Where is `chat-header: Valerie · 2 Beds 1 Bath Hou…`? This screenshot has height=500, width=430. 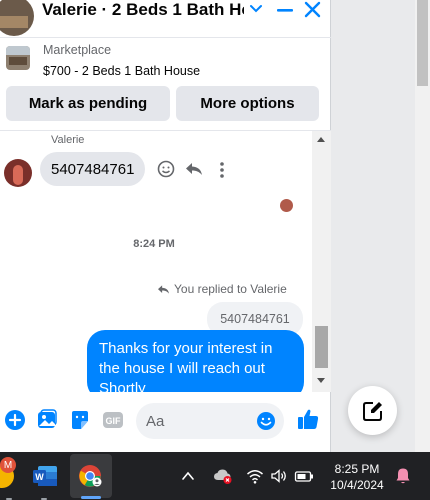 chat-header: Valerie · 2 Beds 1 Bath Hou… is located at coordinates (165, 19).